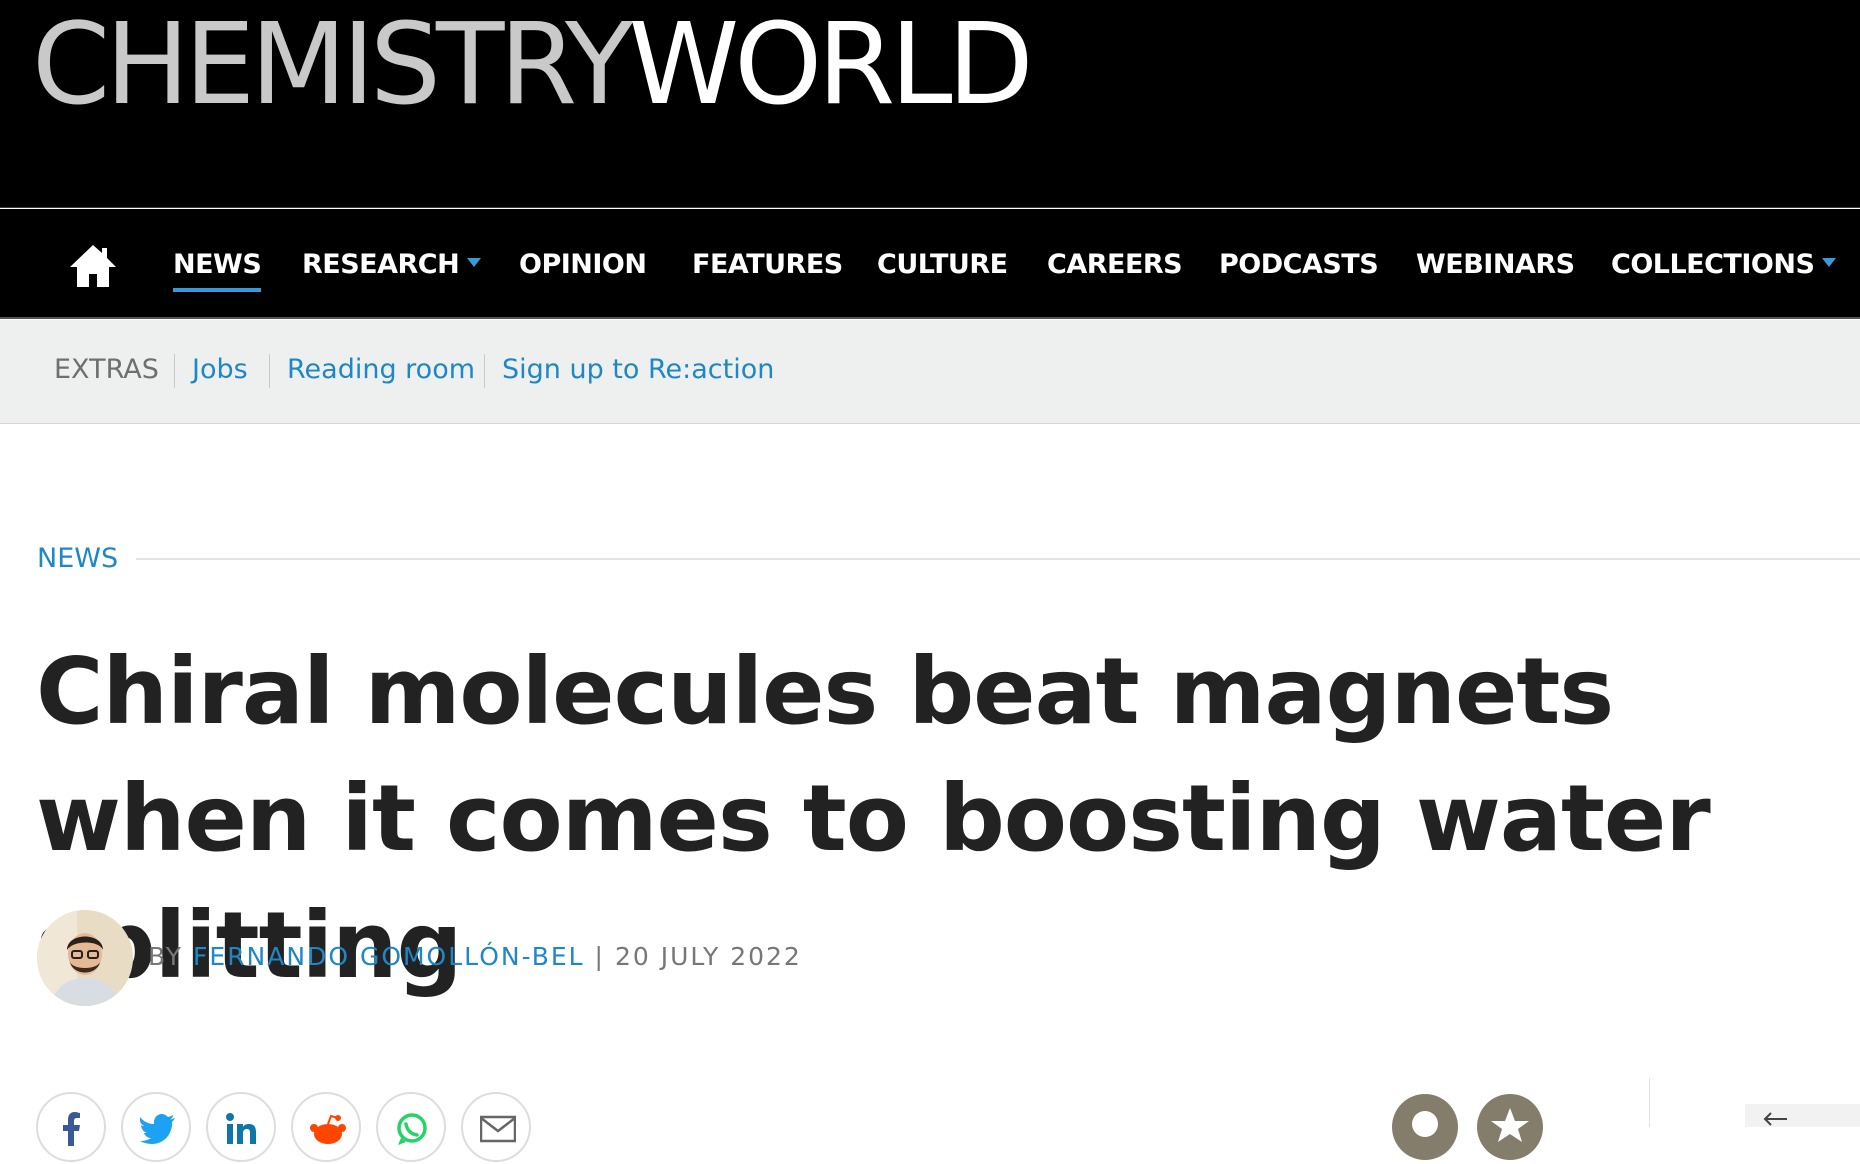 Image resolution: width=1860 pixels, height=1164 pixels. Describe the element at coordinates (381, 264) in the screenshot. I see `nav-research-label: RESEARCH` at that location.